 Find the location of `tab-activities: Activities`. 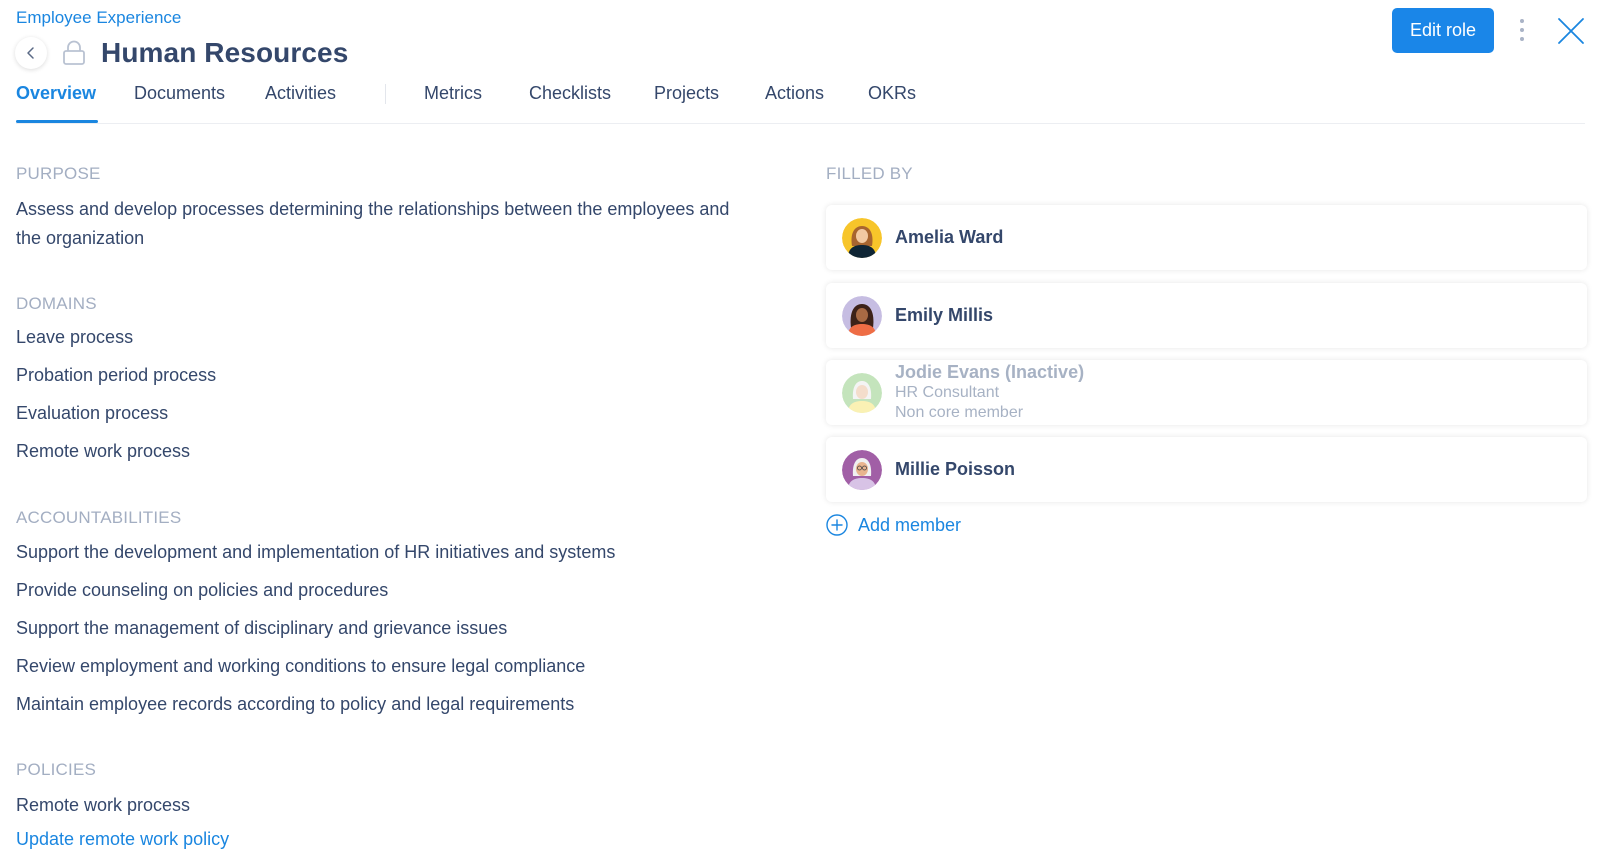

tab-activities: Activities is located at coordinates (300, 93).